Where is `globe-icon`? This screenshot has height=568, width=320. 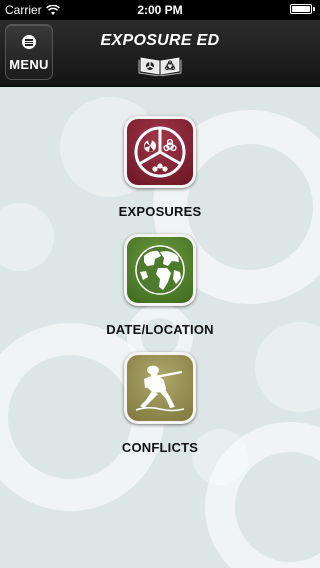 globe-icon is located at coordinates (160, 270).